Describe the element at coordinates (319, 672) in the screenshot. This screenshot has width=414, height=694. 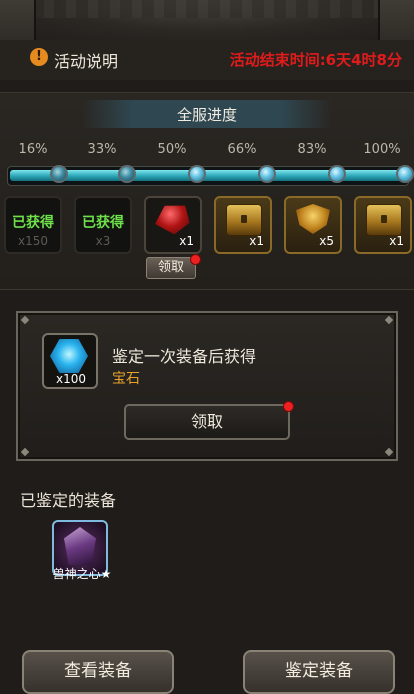
I see `appraise-equipment-button: 鉴定装备` at that location.